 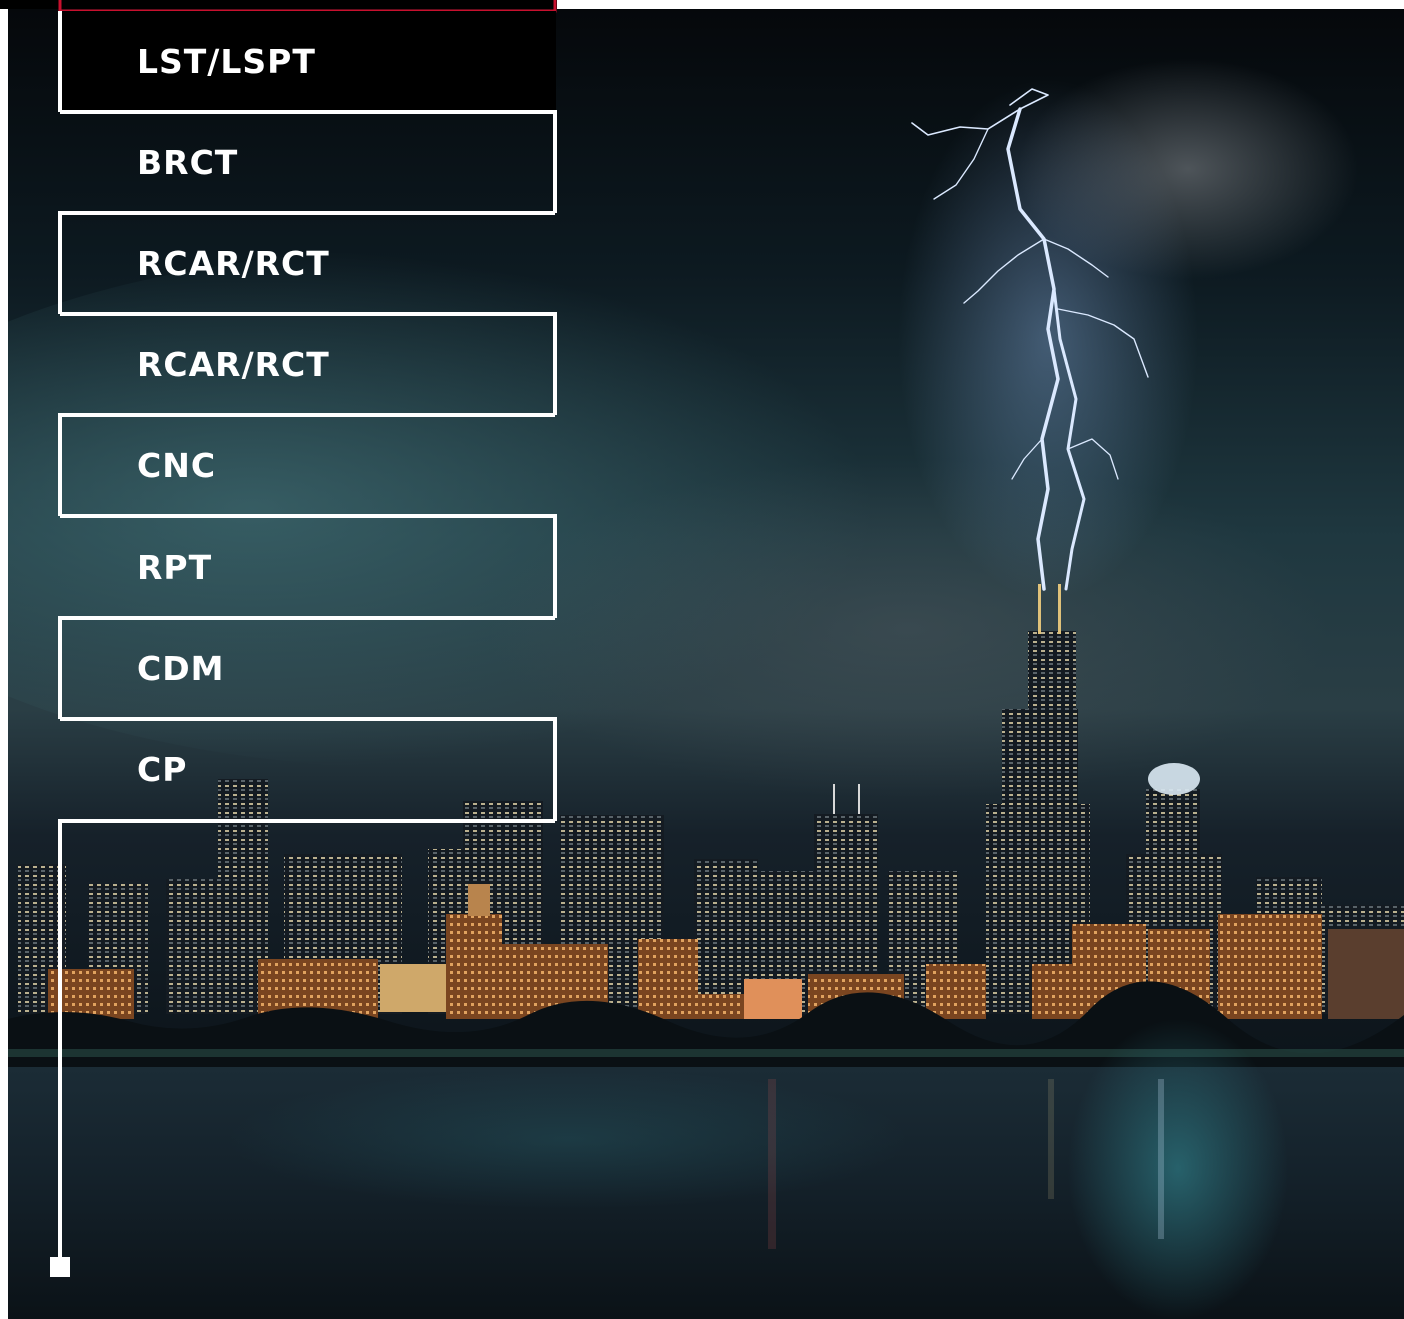 I want to click on menu-item-cnc: CNC, so click(x=176, y=465).